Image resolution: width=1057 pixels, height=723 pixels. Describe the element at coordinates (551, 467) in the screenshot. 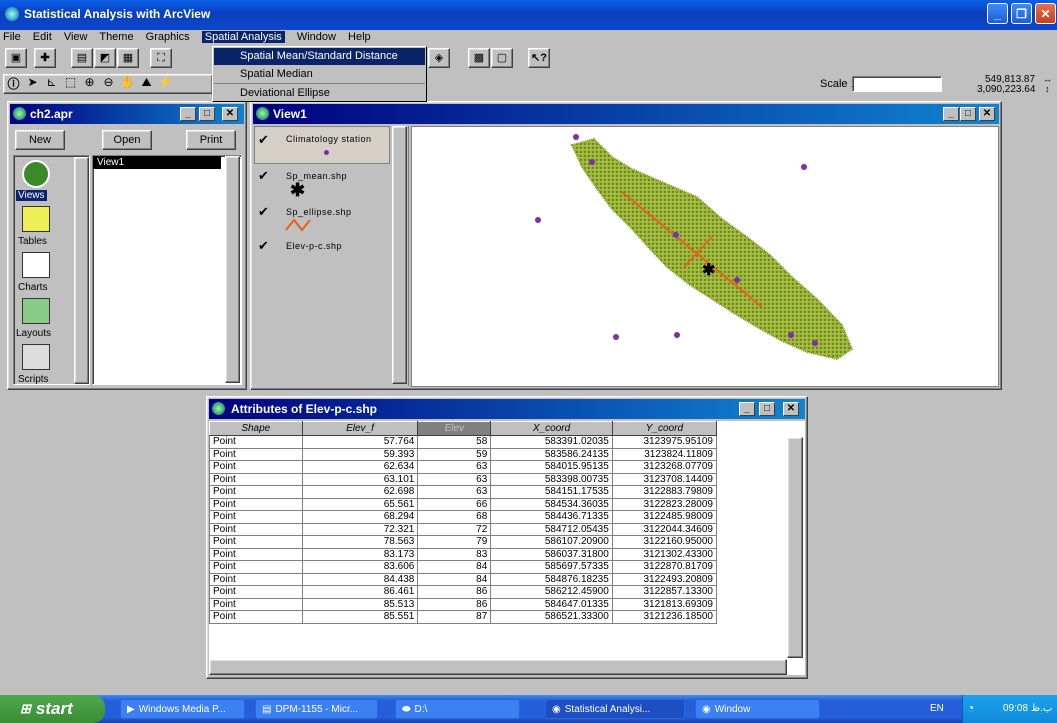

I see `table-cell: 584015.95135` at that location.